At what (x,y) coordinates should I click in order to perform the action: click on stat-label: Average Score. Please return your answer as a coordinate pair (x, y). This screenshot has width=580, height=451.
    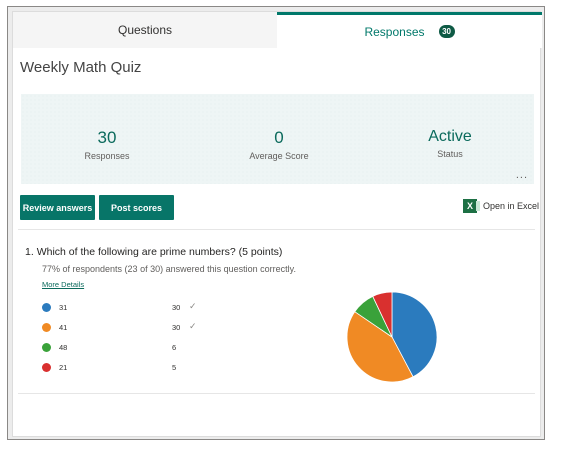
    Looking at the image, I should click on (279, 156).